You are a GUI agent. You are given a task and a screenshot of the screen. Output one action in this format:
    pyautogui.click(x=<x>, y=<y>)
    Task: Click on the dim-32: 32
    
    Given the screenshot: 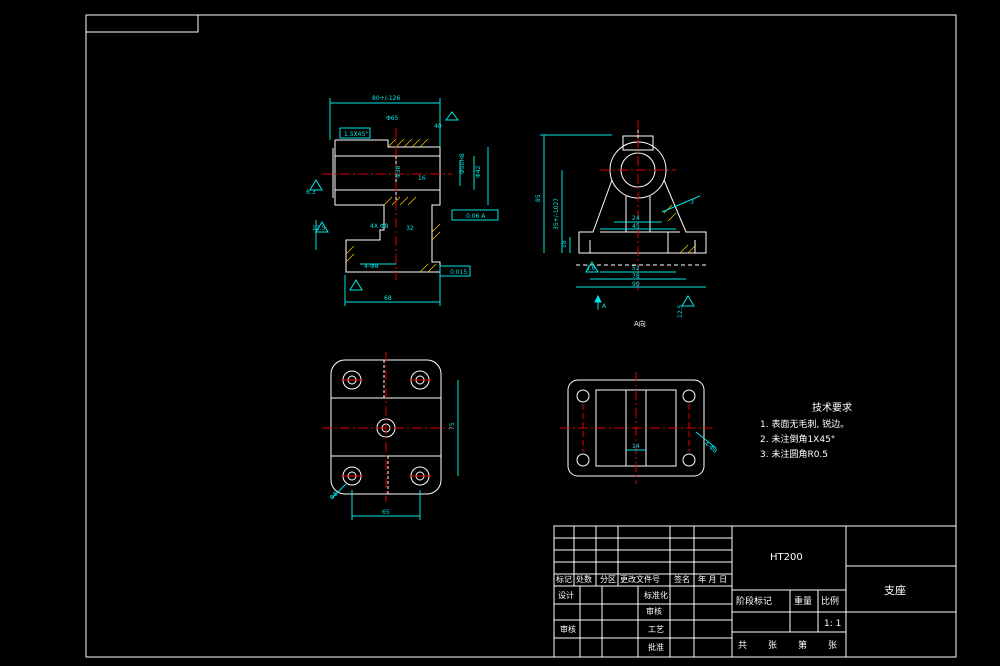 What is the action you would take?
    pyautogui.click(x=410, y=228)
    